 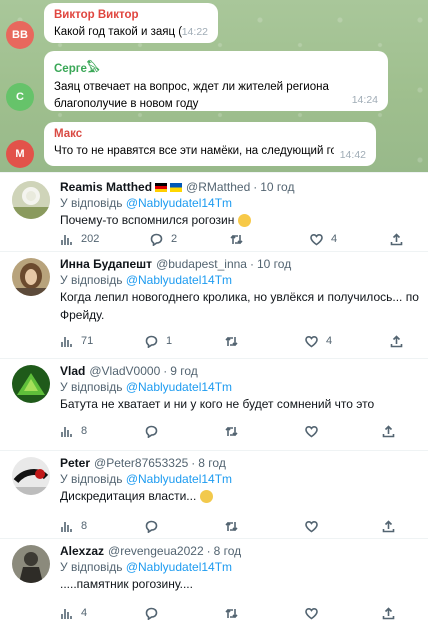 I want to click on reply-button: 1, so click(x=158, y=341).